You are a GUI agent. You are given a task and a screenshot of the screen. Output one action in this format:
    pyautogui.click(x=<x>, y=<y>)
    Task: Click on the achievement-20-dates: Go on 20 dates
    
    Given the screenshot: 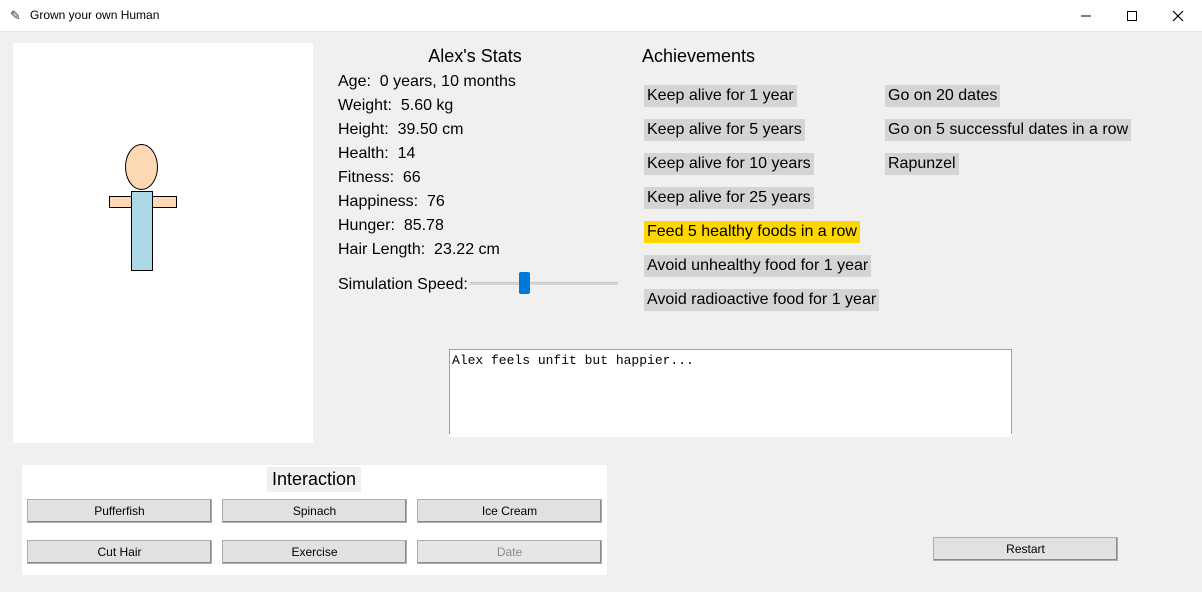 What is the action you would take?
    pyautogui.click(x=943, y=96)
    